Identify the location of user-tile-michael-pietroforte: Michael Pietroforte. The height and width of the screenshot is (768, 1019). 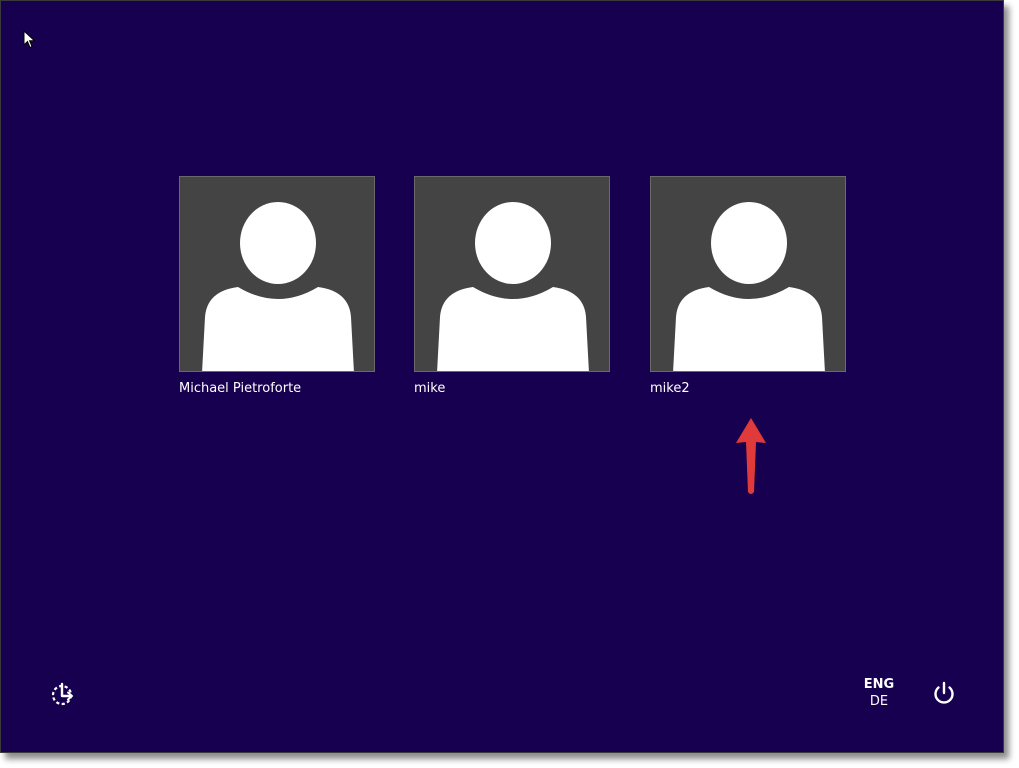
(279, 286).